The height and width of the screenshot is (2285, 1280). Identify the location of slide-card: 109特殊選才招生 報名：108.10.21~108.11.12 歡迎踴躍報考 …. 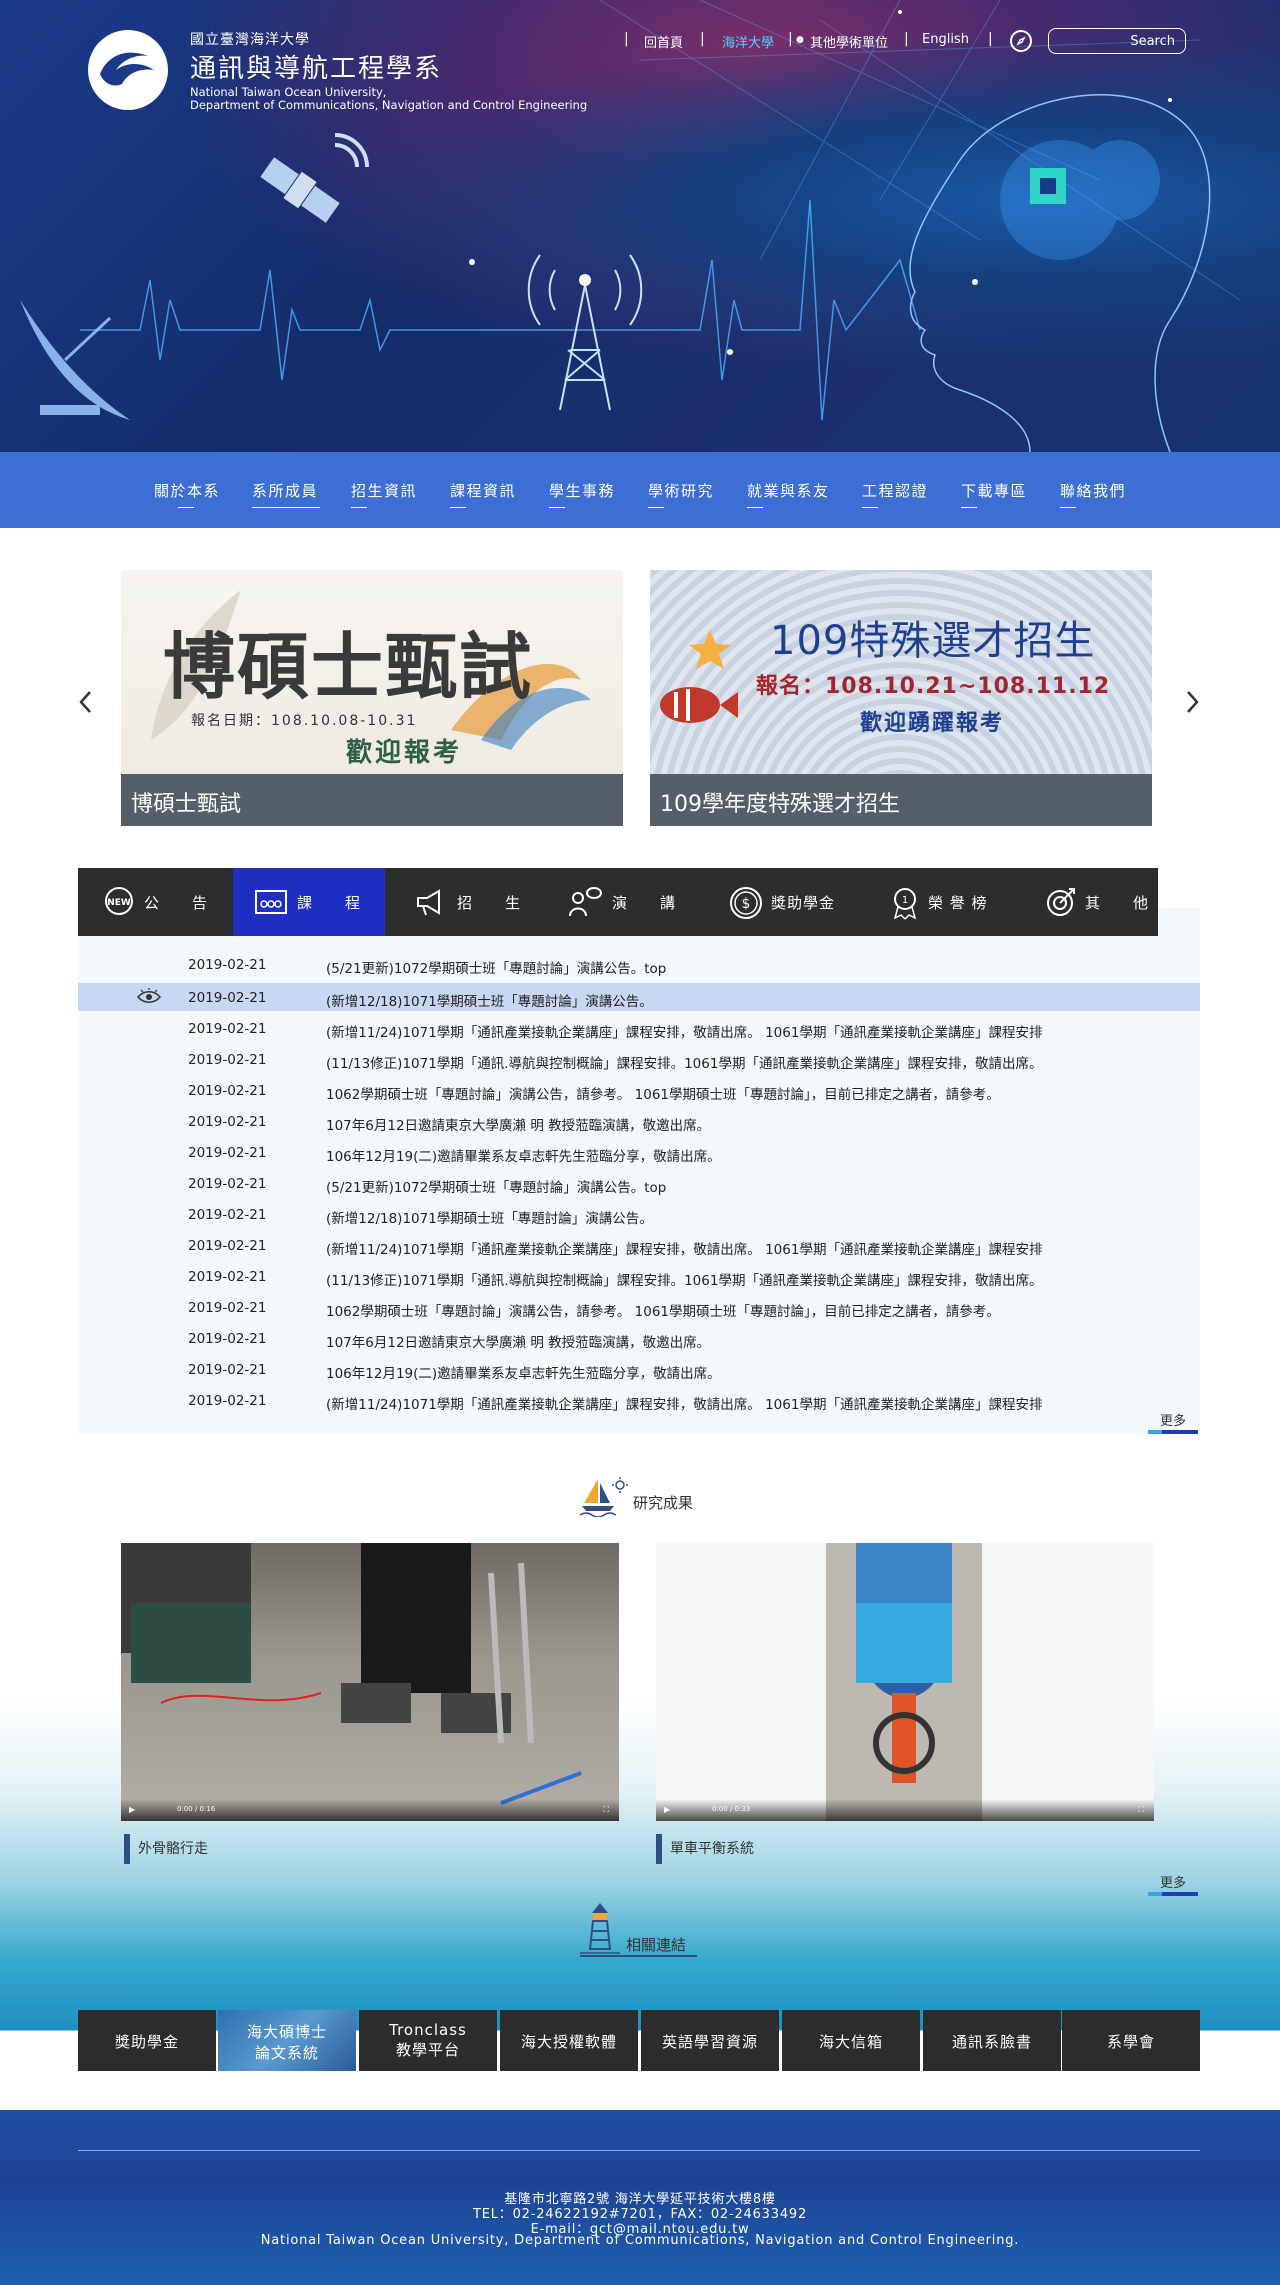
(901, 698).